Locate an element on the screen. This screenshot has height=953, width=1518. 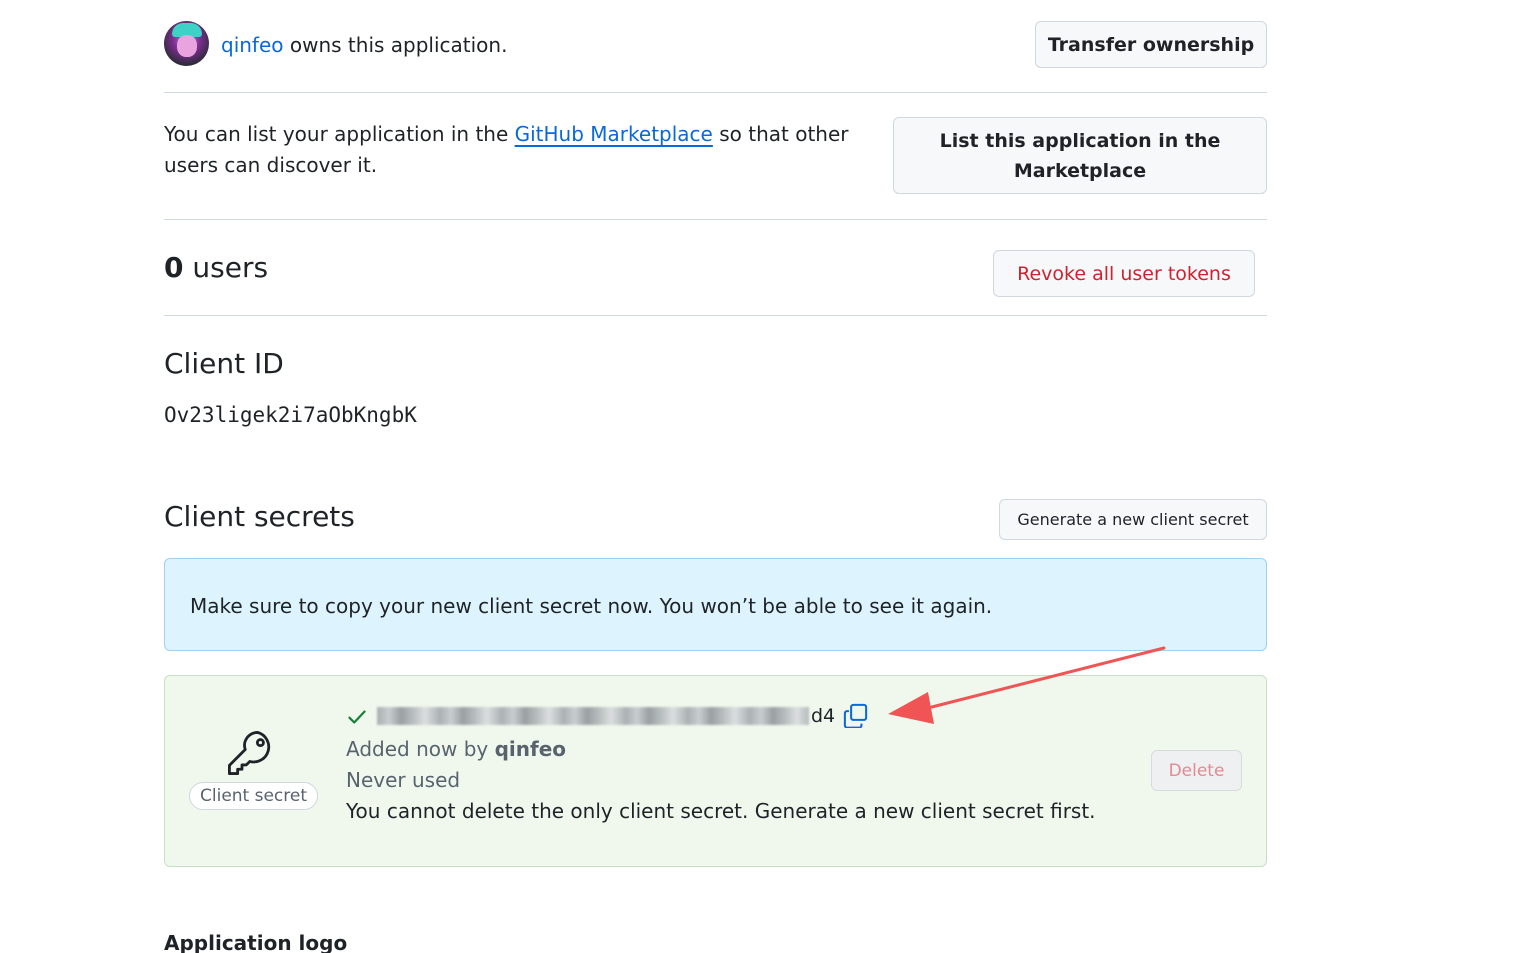
redacted-secret is located at coordinates (593, 716).